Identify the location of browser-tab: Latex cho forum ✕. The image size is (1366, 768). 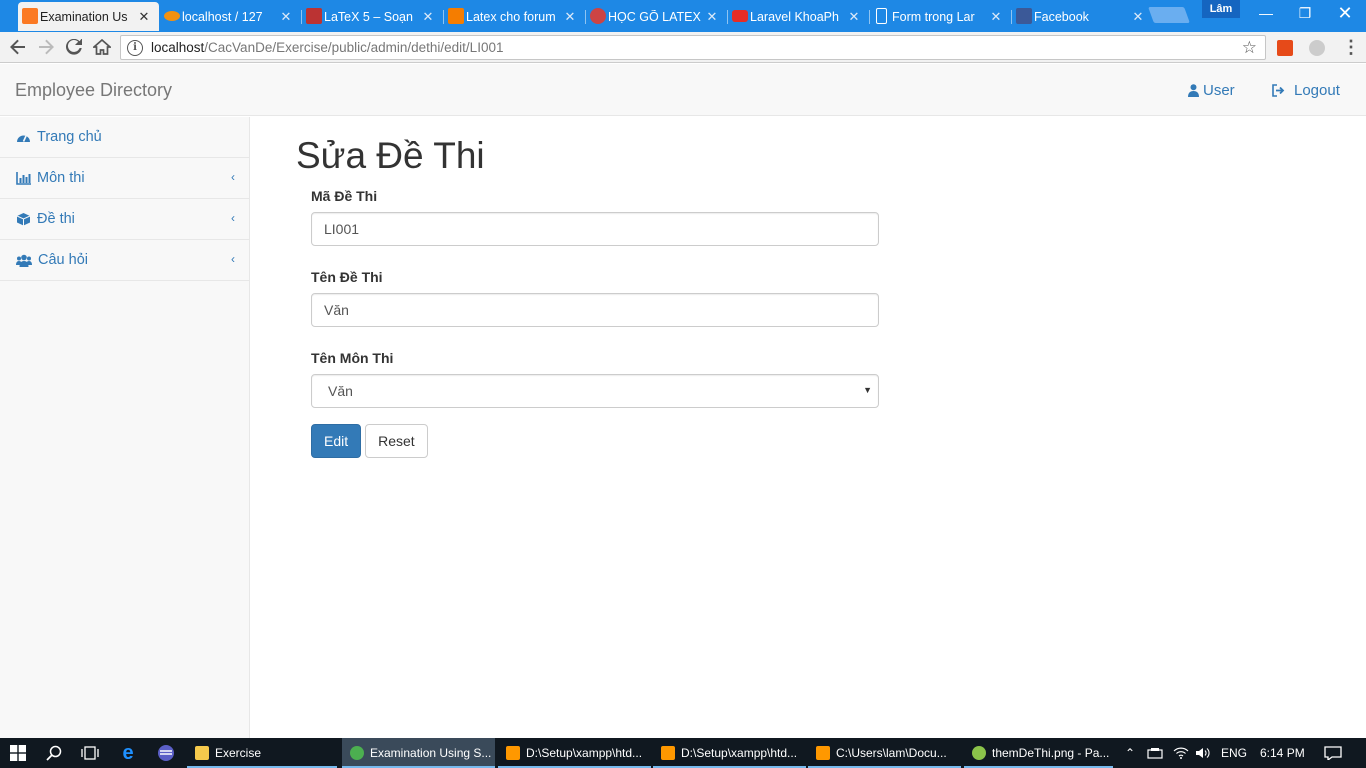
(515, 16).